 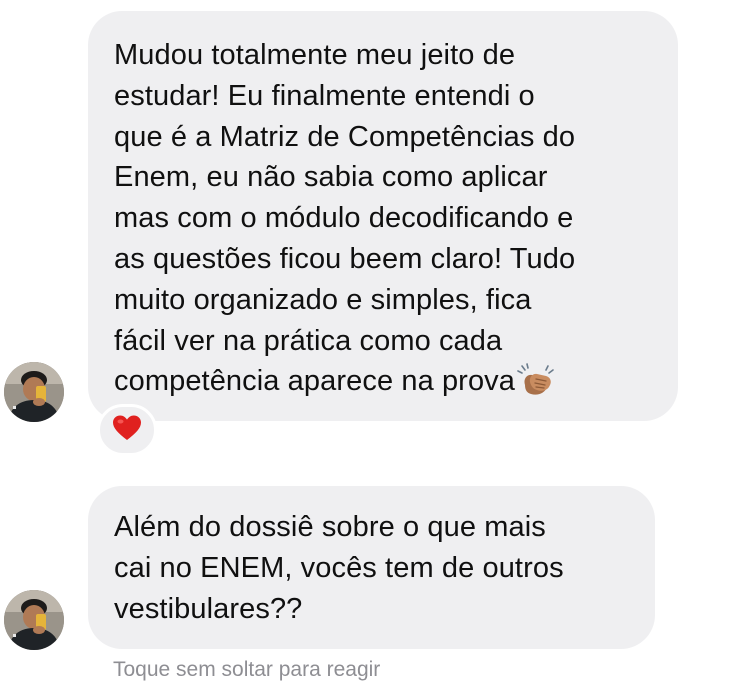 I want to click on message-line: Mudou totalmente meu jeito de, so click(x=315, y=55).